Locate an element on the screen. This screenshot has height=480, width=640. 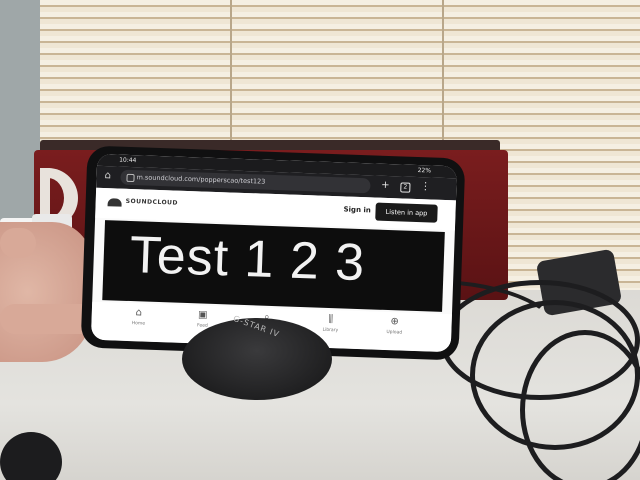
track-artwork: Test 1 2 3 is located at coordinates (273, 266).